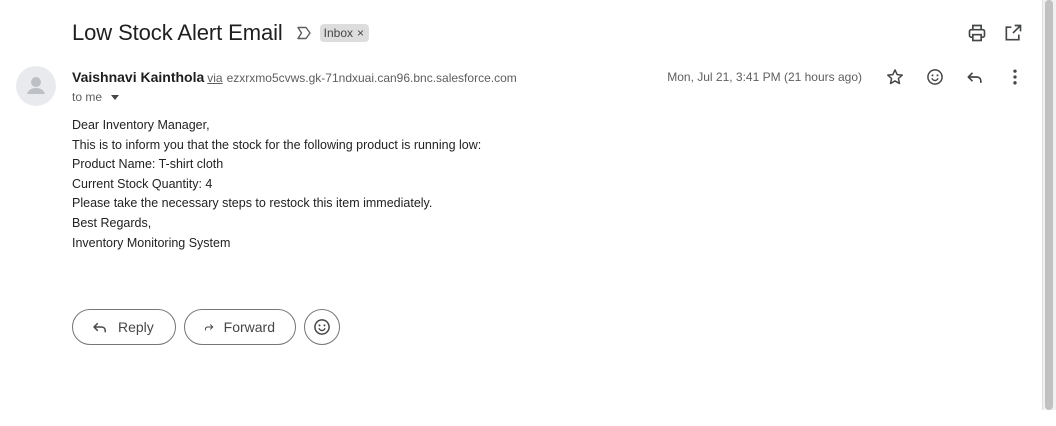 The height and width of the screenshot is (426, 1056). I want to click on forward-label: Forward, so click(249, 327).